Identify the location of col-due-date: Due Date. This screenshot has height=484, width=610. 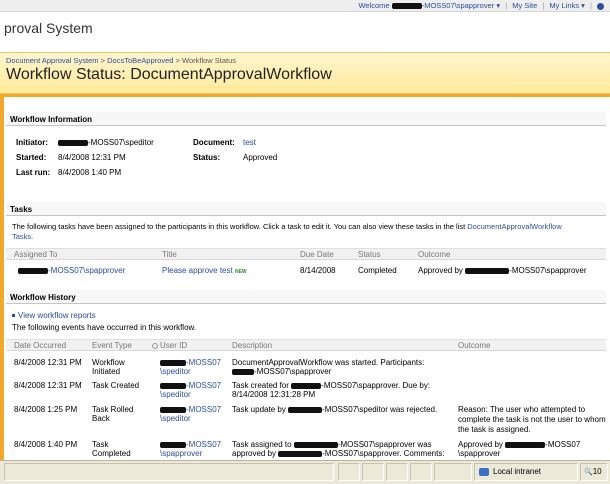
(317, 254).